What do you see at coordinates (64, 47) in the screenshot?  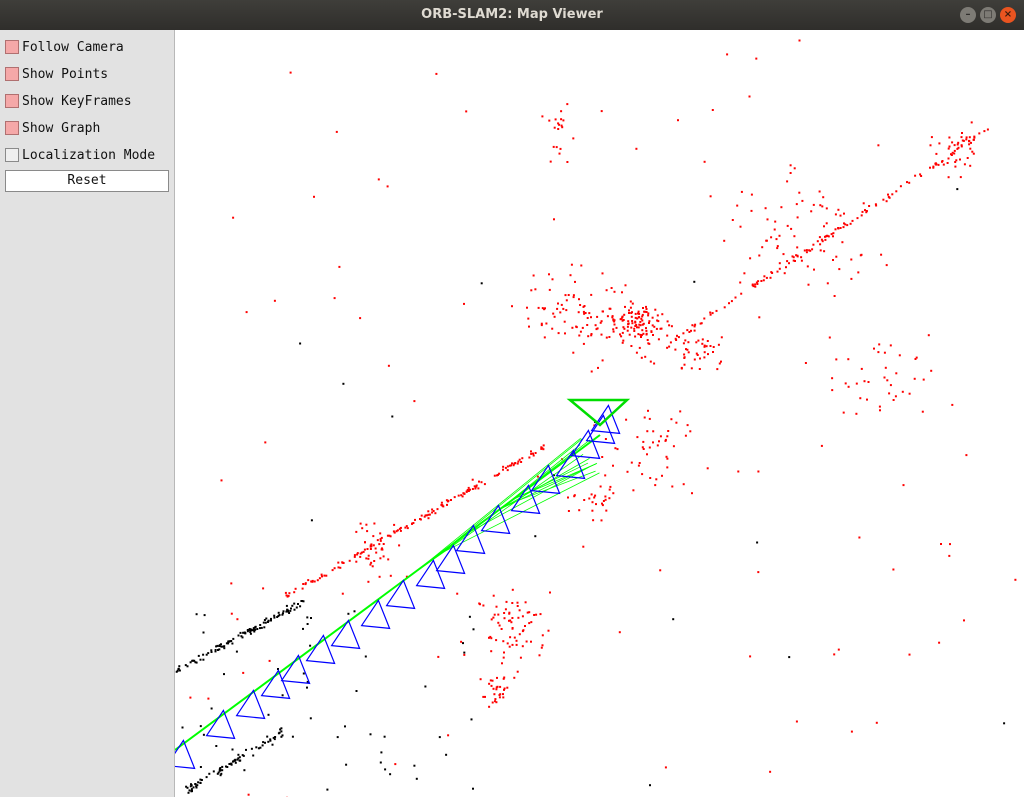 I see `follow-camera-checkbox: Follow Camera` at bounding box center [64, 47].